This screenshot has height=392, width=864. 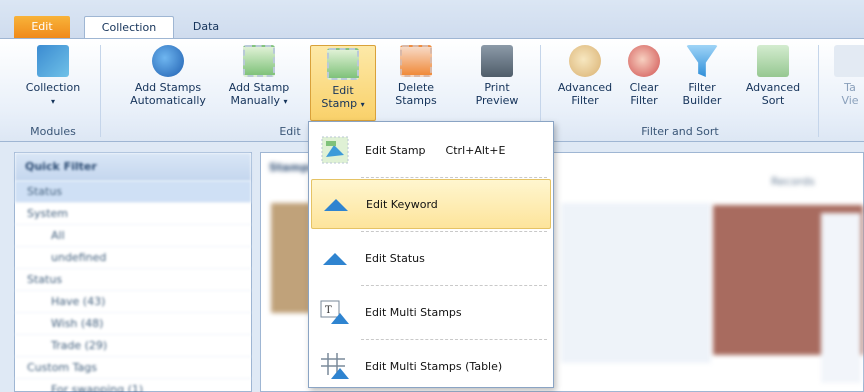 I want to click on filter-builder-button: Filter Builder, so click(x=702, y=83).